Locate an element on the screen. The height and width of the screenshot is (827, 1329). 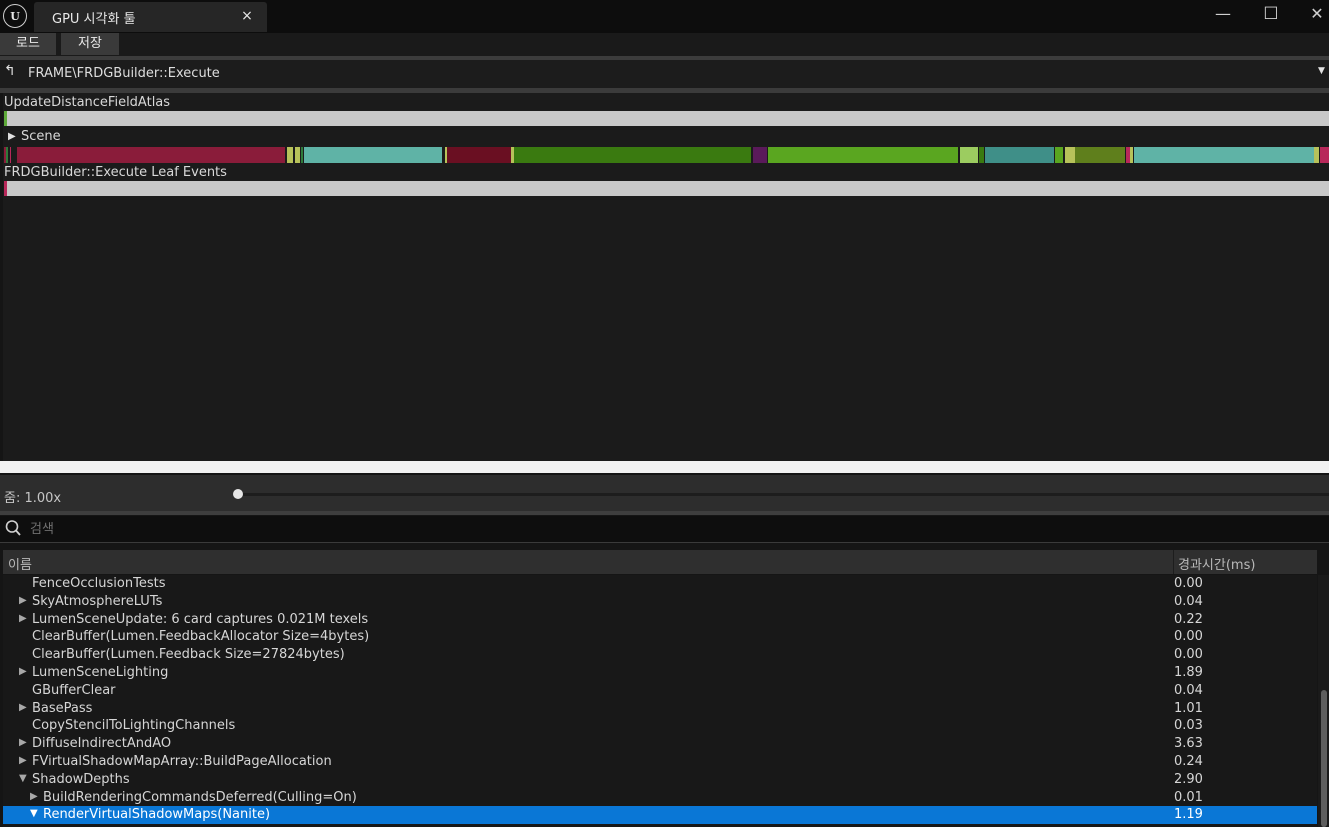
row-name: ShadowDepths is located at coordinates (81, 779).